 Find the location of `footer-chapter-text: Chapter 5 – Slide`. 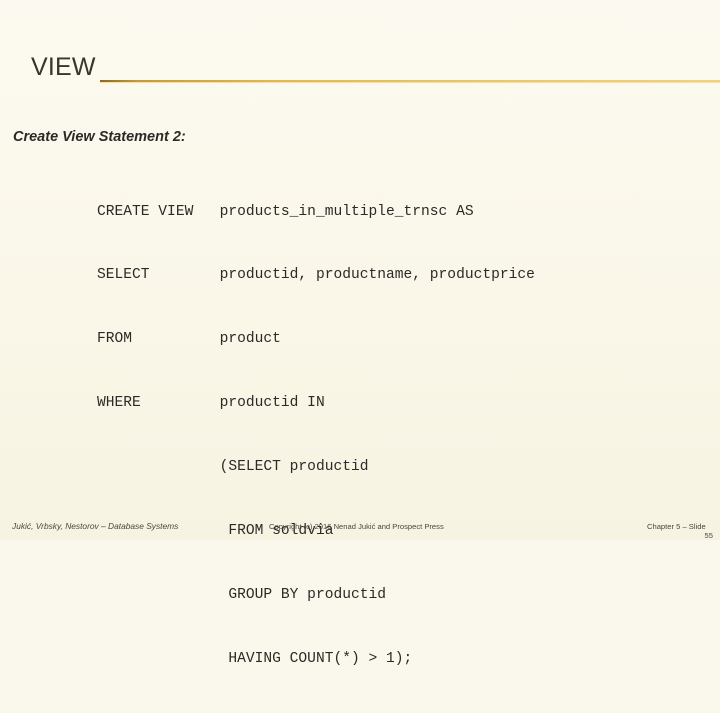

footer-chapter-text: Chapter 5 – Slide is located at coordinates (676, 526).